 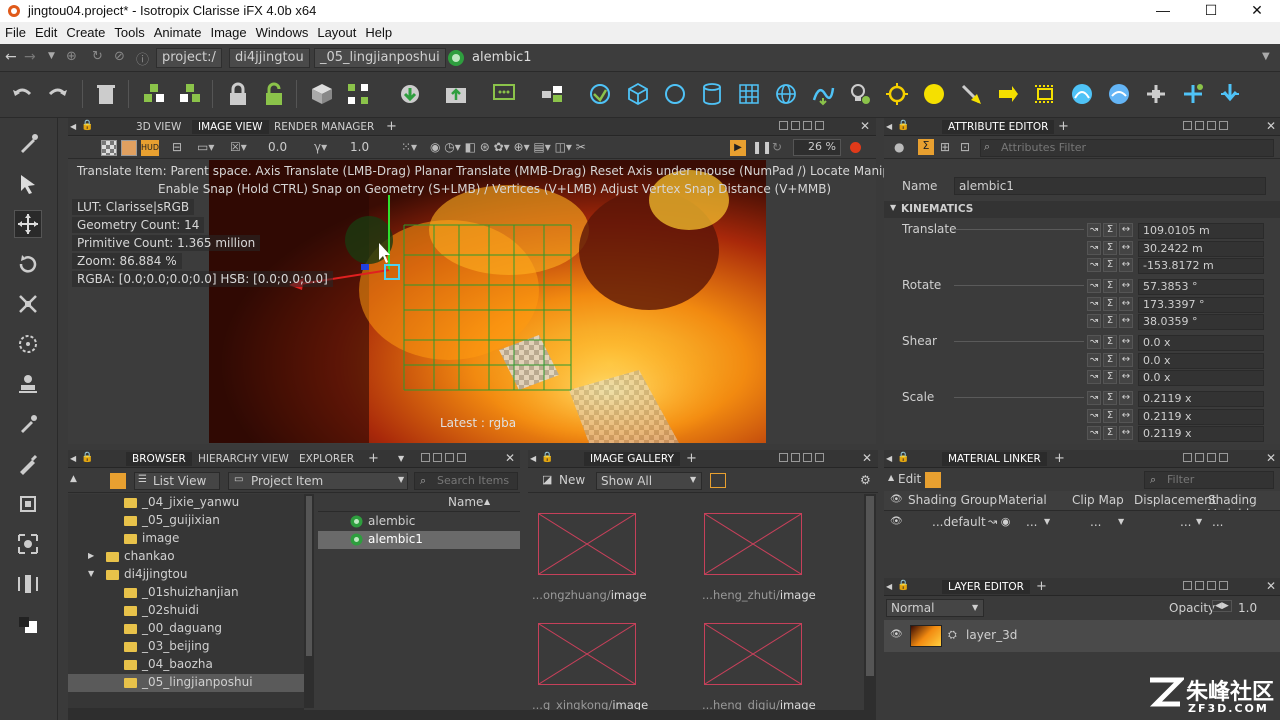 I want to click on material-dropdown-icon: ▼, so click(x=1047, y=521).